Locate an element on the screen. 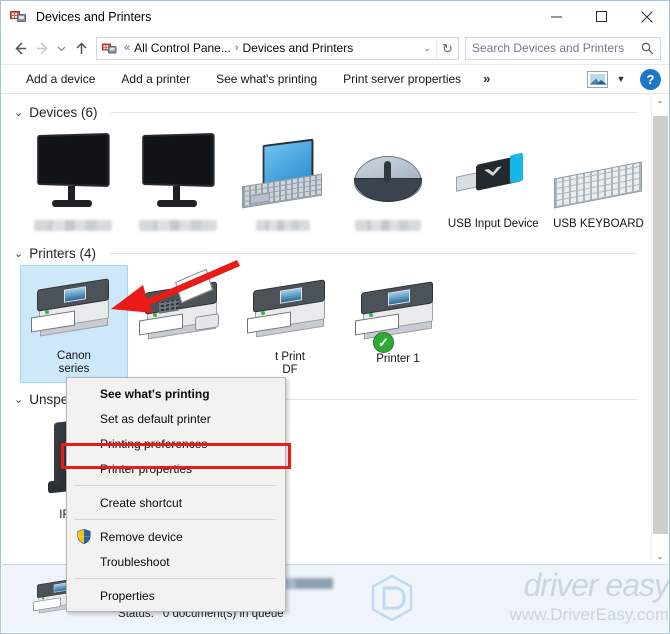  see-whats-printing-button: See what's printing is located at coordinates (266, 79).